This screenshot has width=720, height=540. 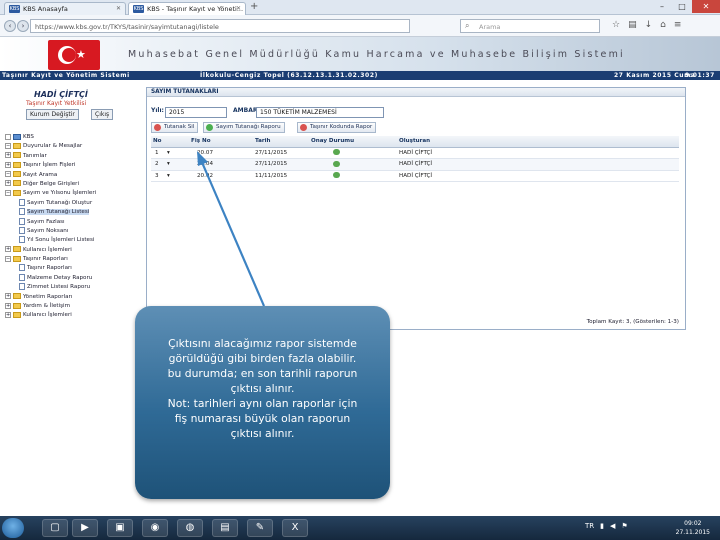 What do you see at coordinates (225, 528) in the screenshot?
I see `files-icon: ▤` at bounding box center [225, 528].